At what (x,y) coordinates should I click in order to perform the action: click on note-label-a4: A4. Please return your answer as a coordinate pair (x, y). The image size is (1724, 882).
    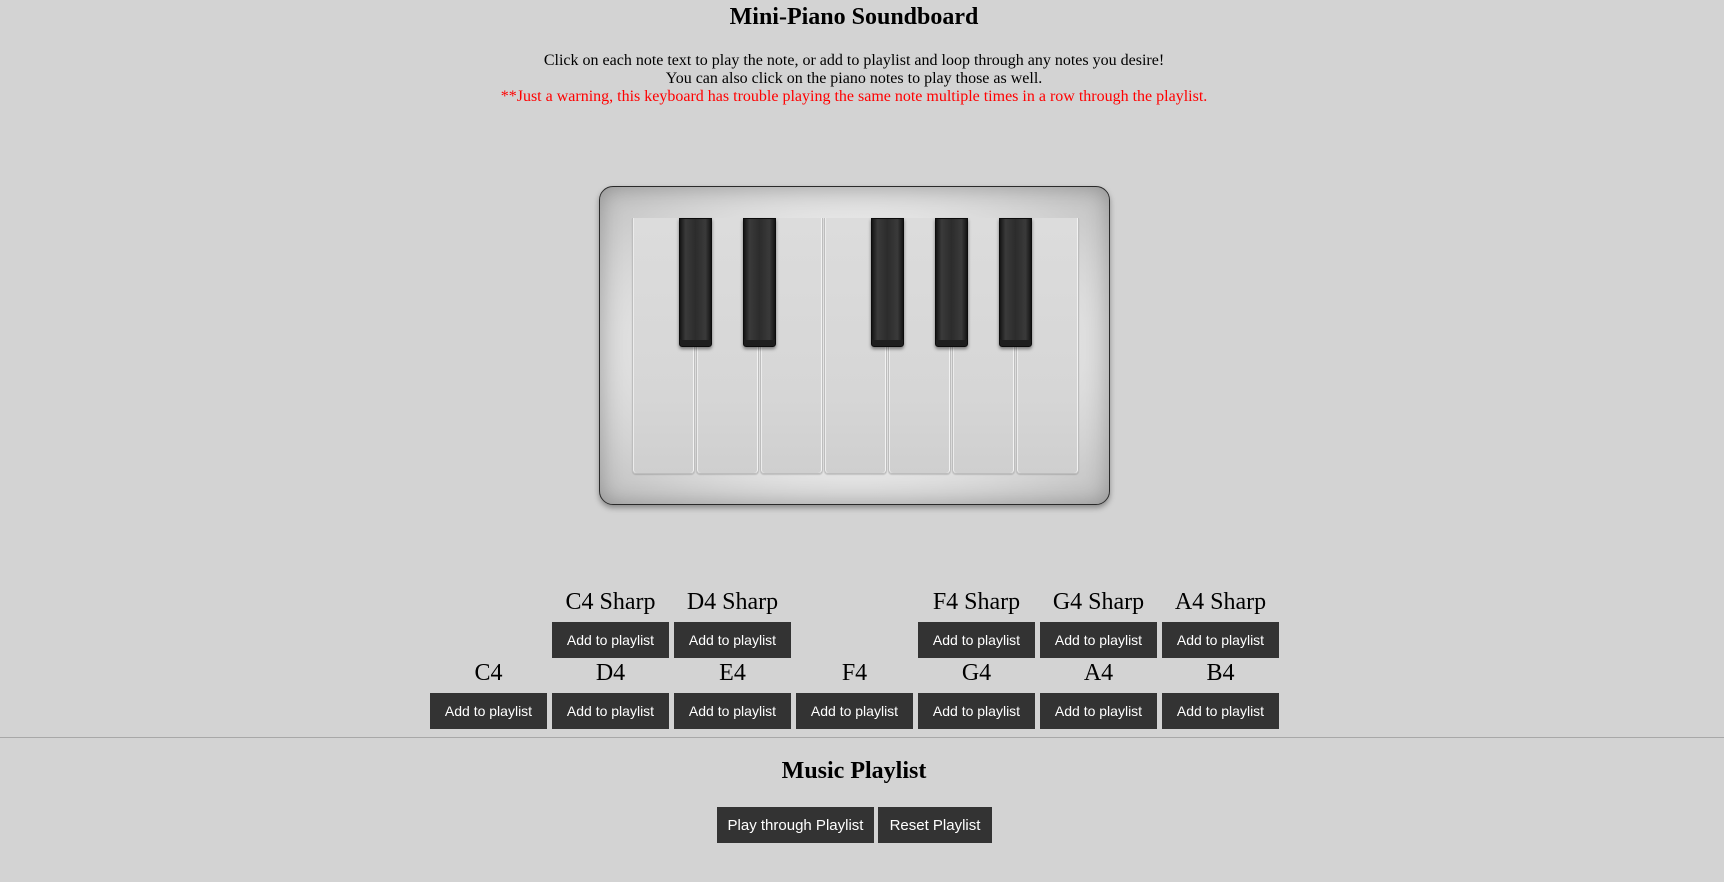
    Looking at the image, I should click on (1098, 673).